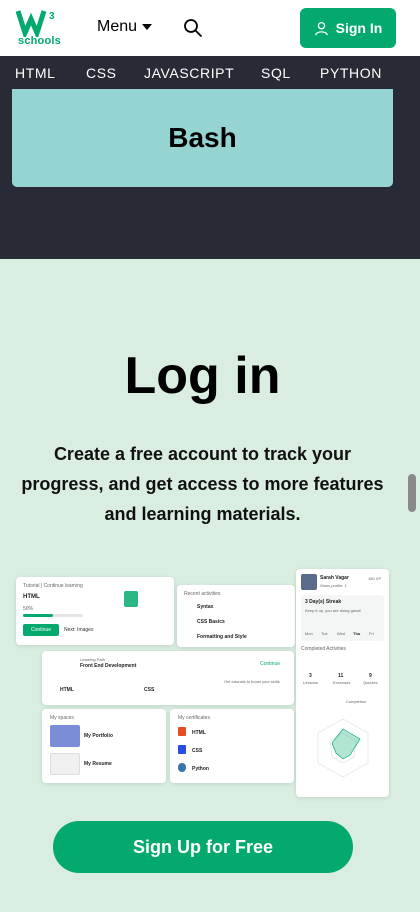 Image resolution: width=420 pixels, height=912 pixels. I want to click on stat-label: Quizzes, so click(370, 682).